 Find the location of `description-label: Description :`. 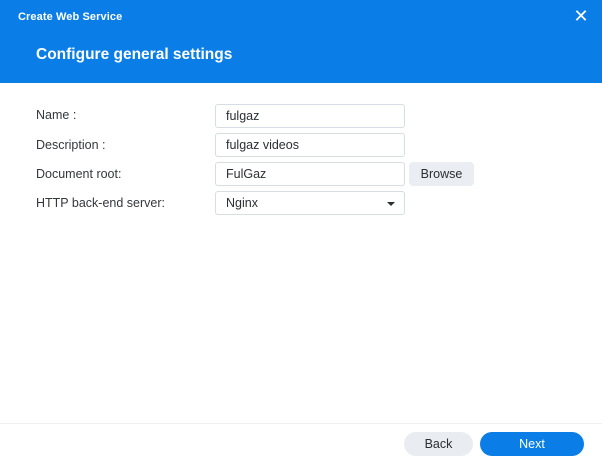

description-label: Description : is located at coordinates (71, 145).